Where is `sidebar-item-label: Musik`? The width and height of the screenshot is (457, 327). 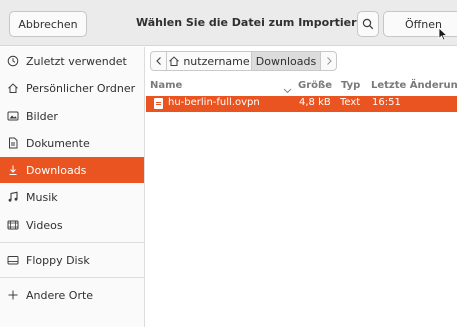
sidebar-item-label: Musik is located at coordinates (42, 197).